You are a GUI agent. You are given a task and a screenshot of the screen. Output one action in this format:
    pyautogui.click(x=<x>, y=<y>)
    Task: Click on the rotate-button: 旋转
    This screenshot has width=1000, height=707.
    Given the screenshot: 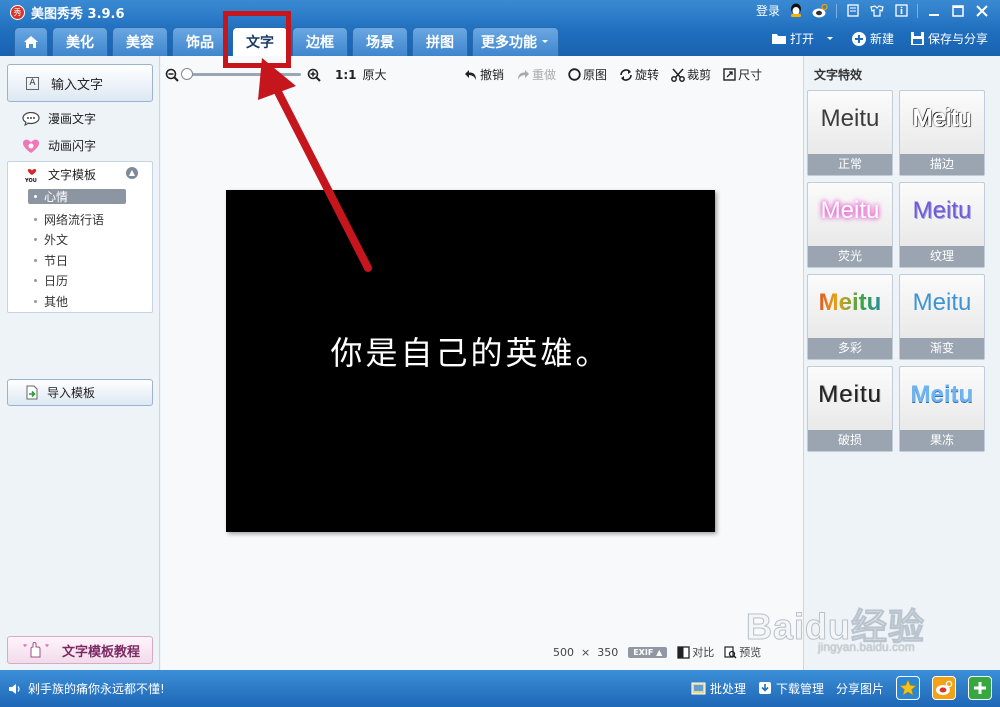 What is the action you would take?
    pyautogui.click(x=639, y=74)
    